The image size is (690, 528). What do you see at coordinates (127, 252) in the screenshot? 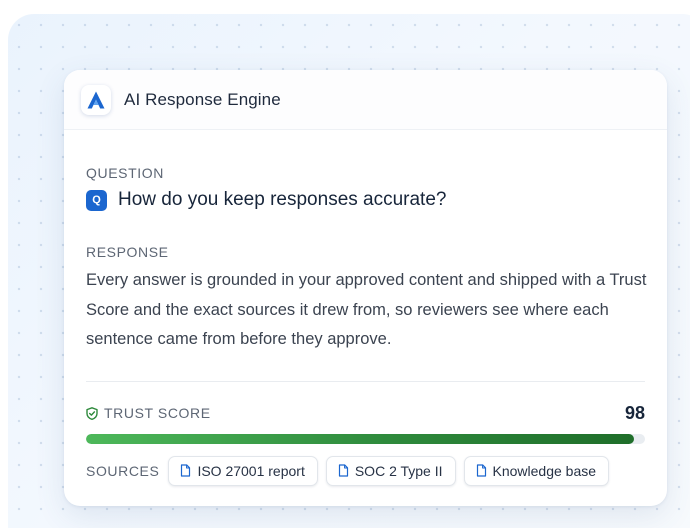
I see `response-label: RESPONSE` at bounding box center [127, 252].